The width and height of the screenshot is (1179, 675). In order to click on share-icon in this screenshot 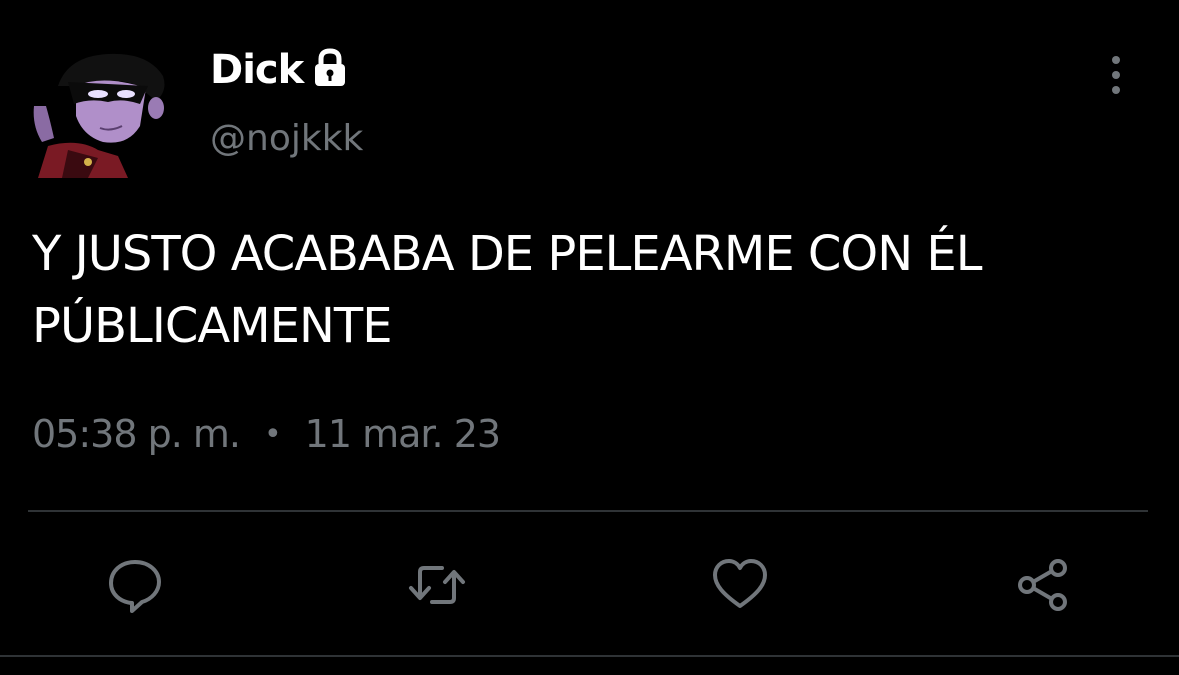, I will do `click(1042, 585)`.